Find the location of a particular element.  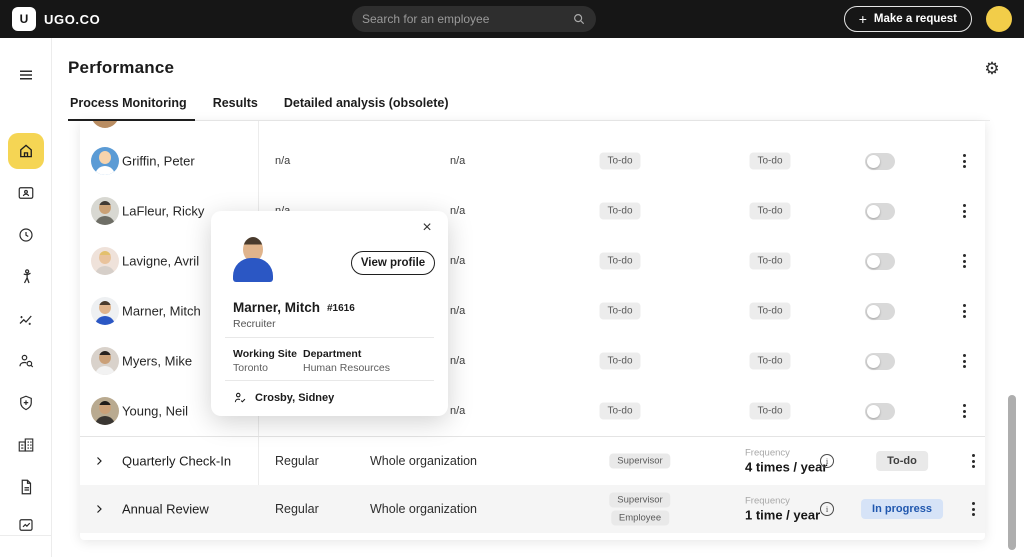

view-profile-button: View profile is located at coordinates (393, 263).